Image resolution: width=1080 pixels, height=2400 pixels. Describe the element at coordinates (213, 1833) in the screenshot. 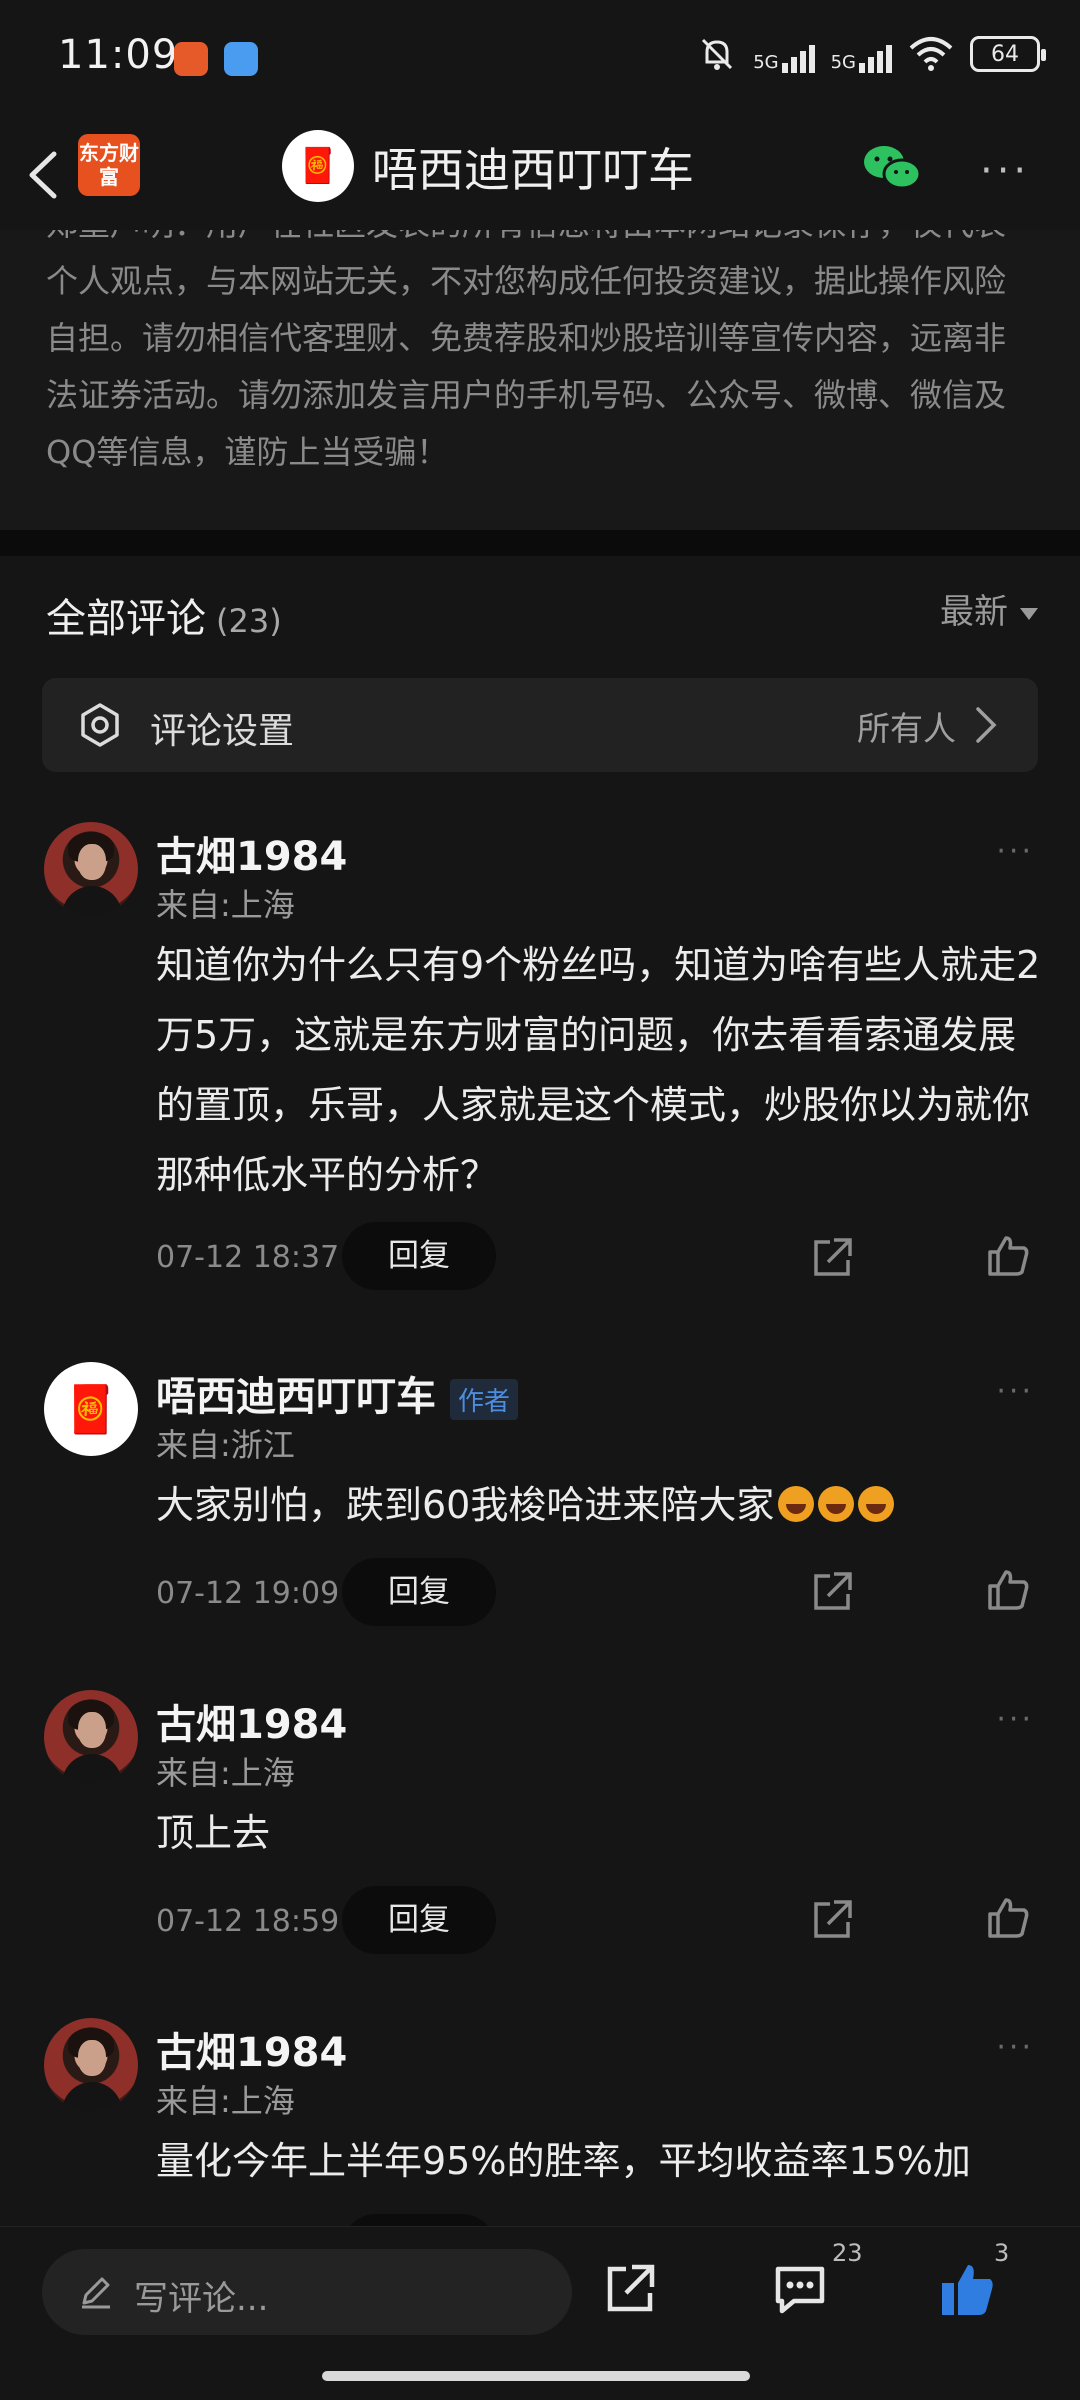

I see `comment-text: 顶上去` at that location.